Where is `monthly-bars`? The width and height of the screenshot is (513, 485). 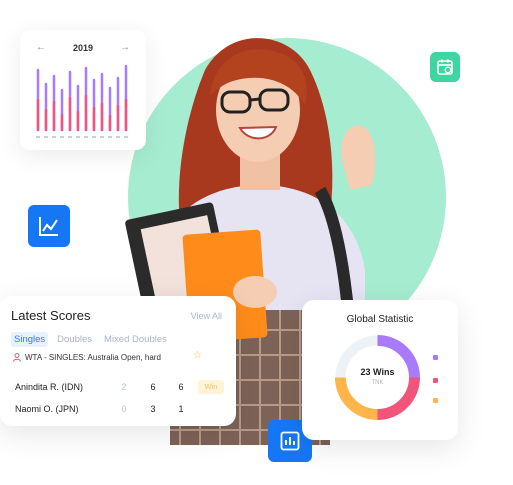
monthly-bars is located at coordinates (82, 101).